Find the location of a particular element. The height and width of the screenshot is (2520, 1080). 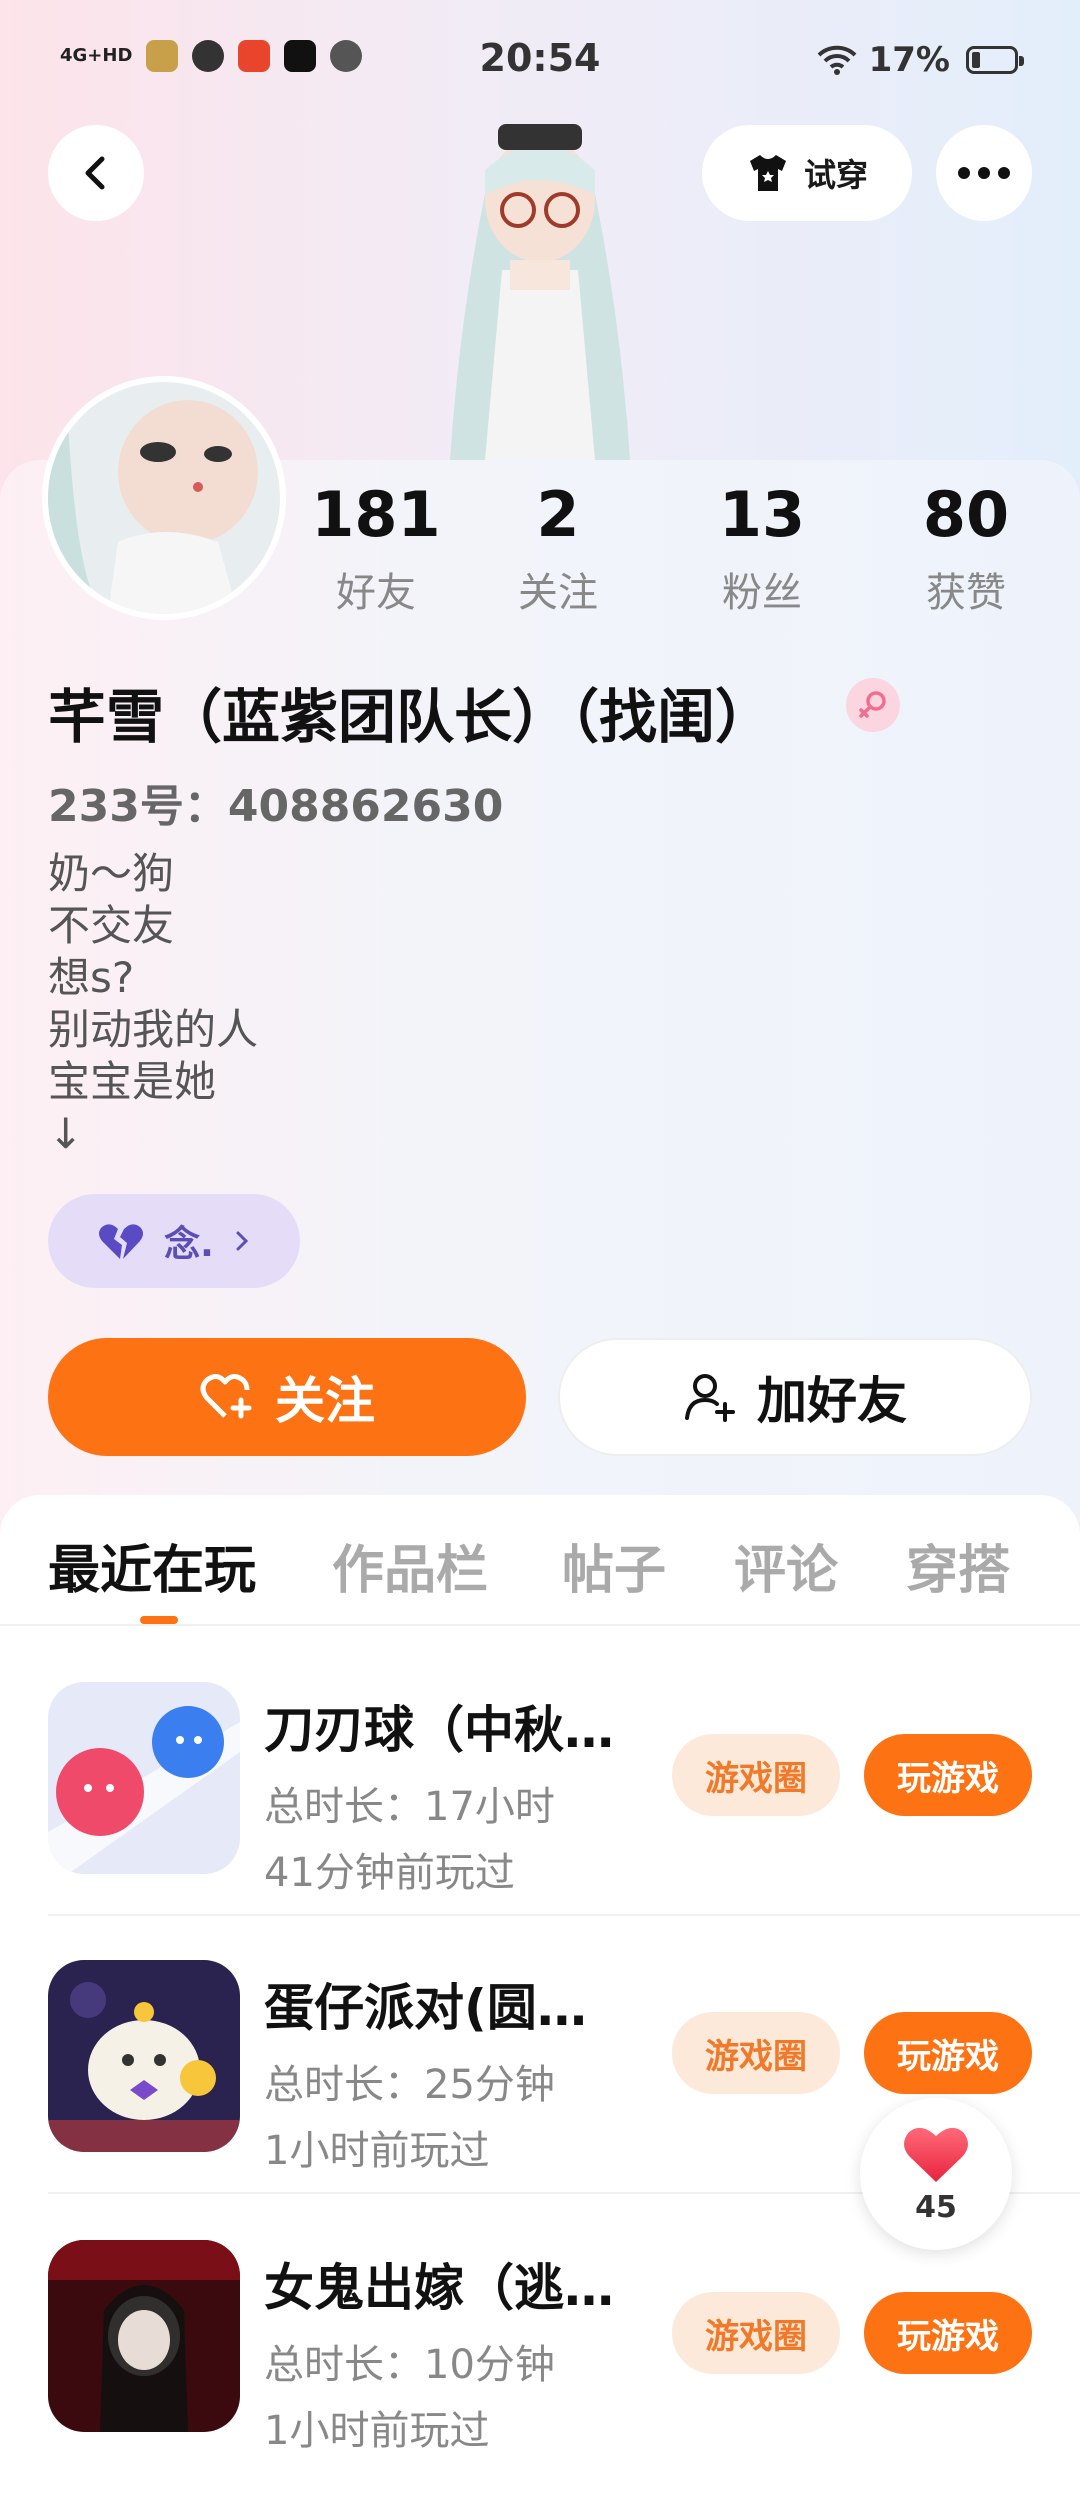

relationship-tag-label: 念. is located at coordinates (189, 1244).